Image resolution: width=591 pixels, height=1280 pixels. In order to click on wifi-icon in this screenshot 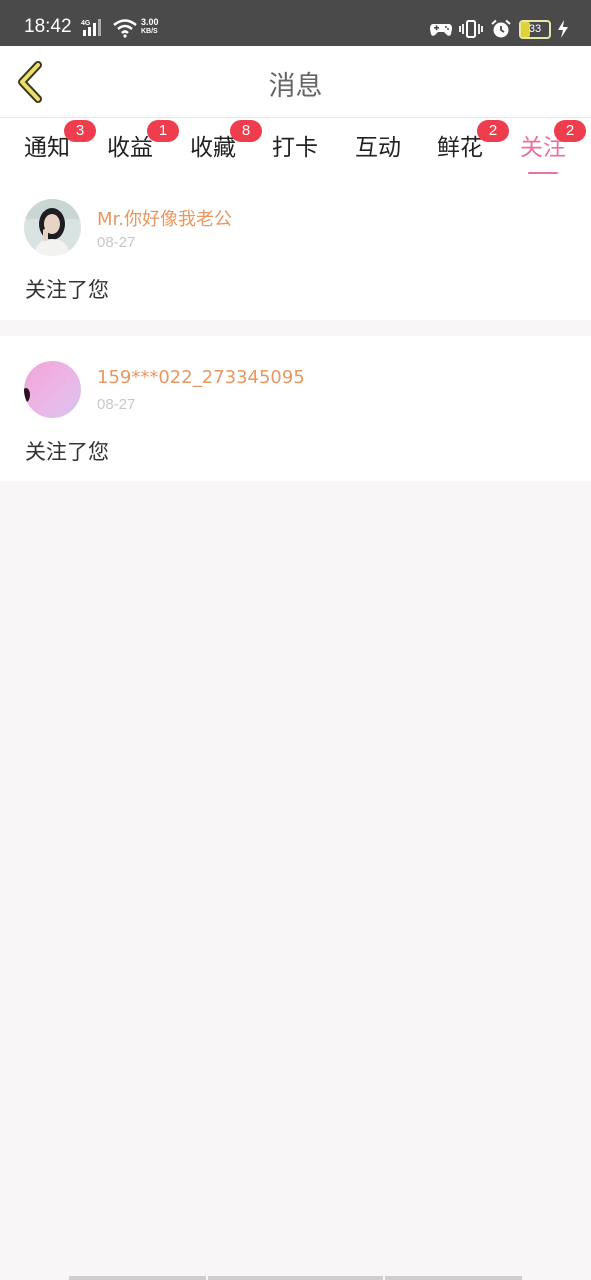, I will do `click(125, 28)`.